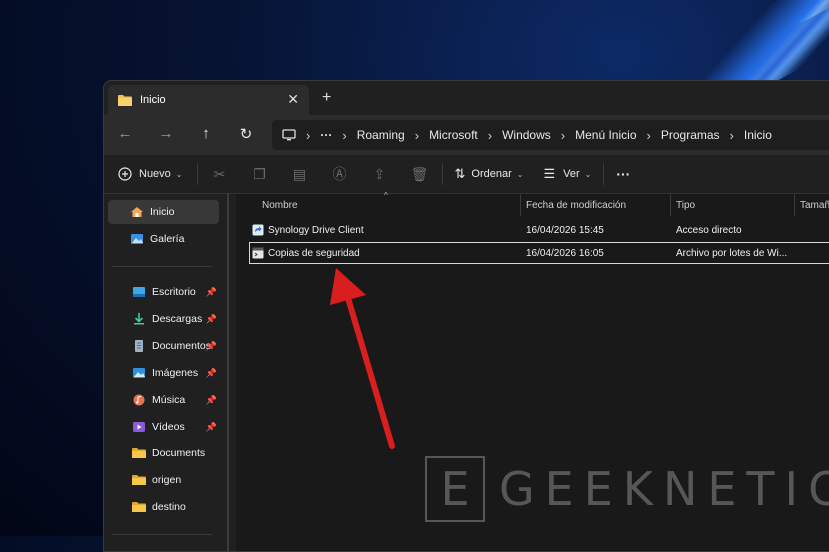 The image size is (829, 552). I want to click on watermark-text: GEEKNETIC, so click(664, 489).